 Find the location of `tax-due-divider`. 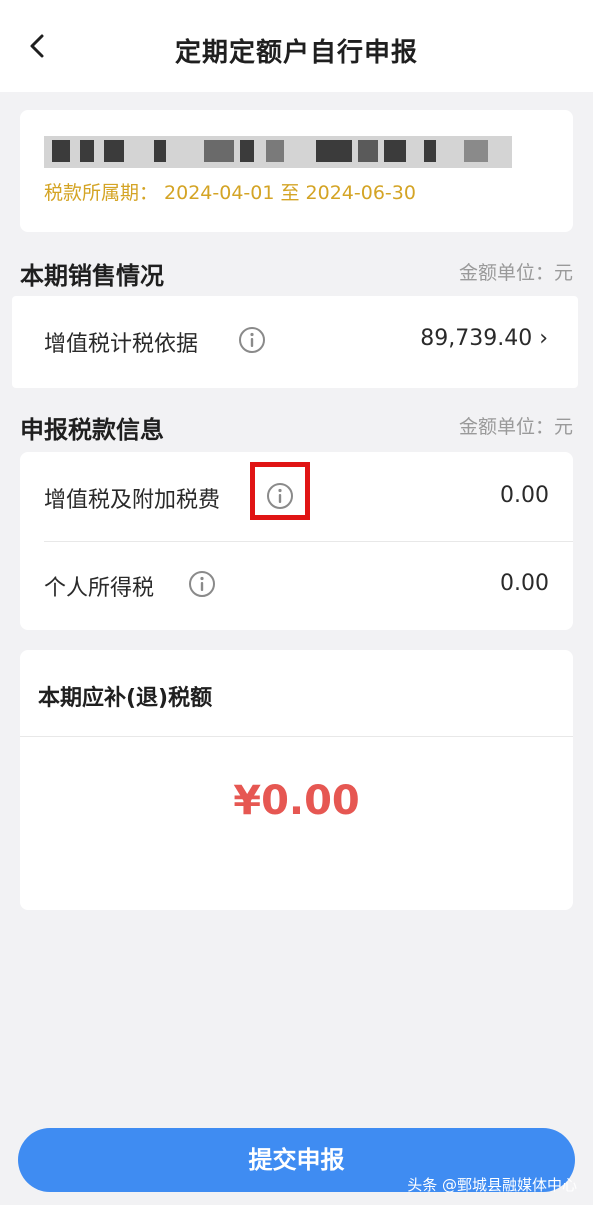

tax-due-divider is located at coordinates (296, 736).